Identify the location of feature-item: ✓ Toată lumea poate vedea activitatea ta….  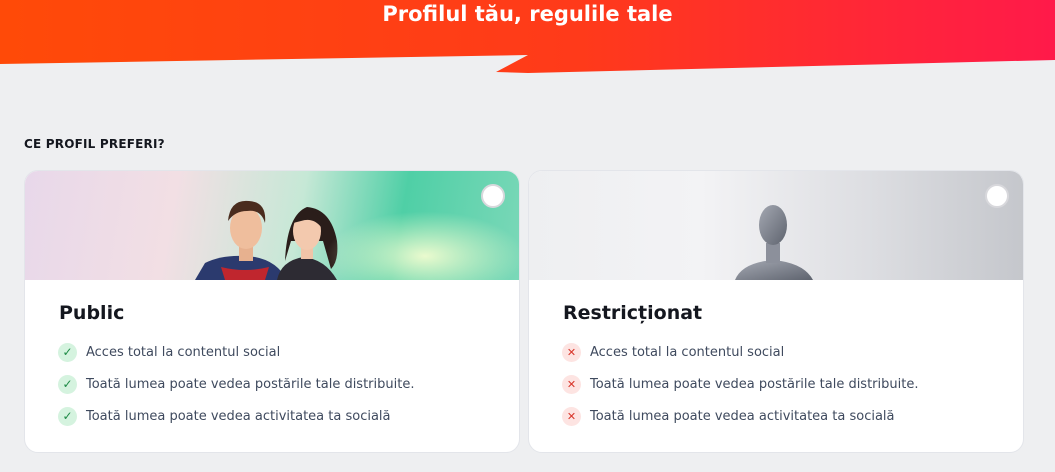
(236, 416).